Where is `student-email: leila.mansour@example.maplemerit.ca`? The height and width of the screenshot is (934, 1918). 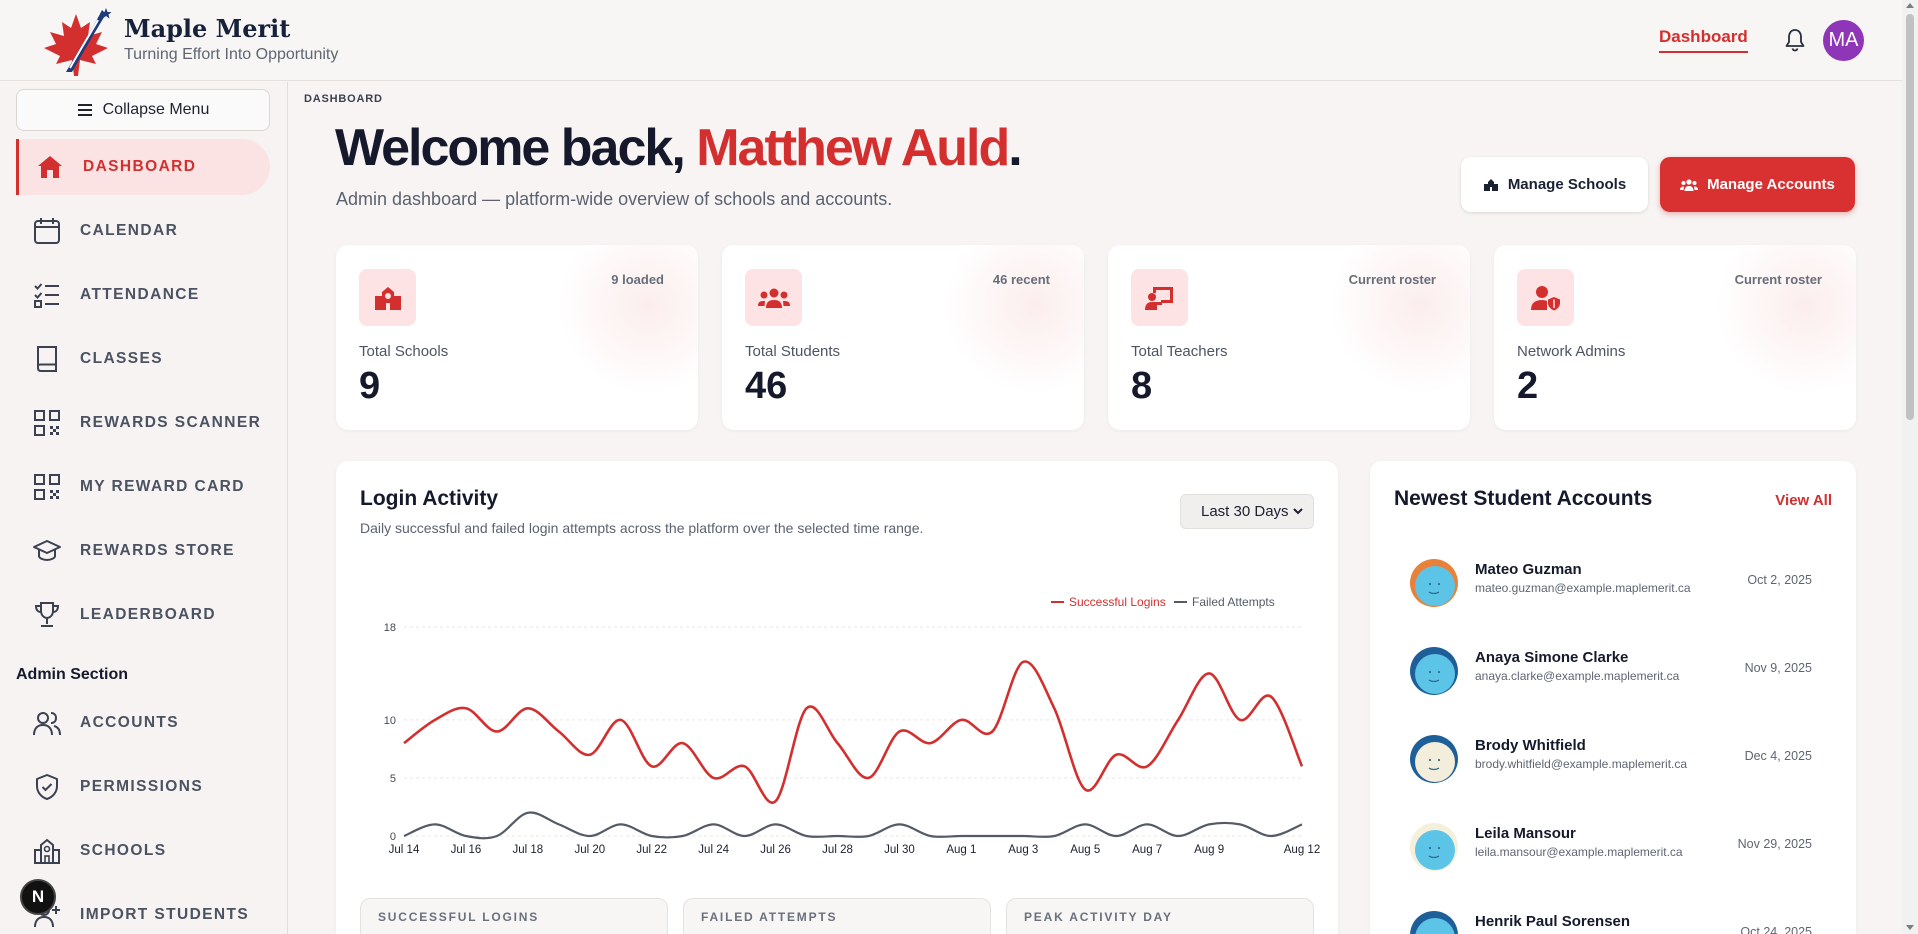
student-email: leila.mansour@example.maplemerit.ca is located at coordinates (1579, 852).